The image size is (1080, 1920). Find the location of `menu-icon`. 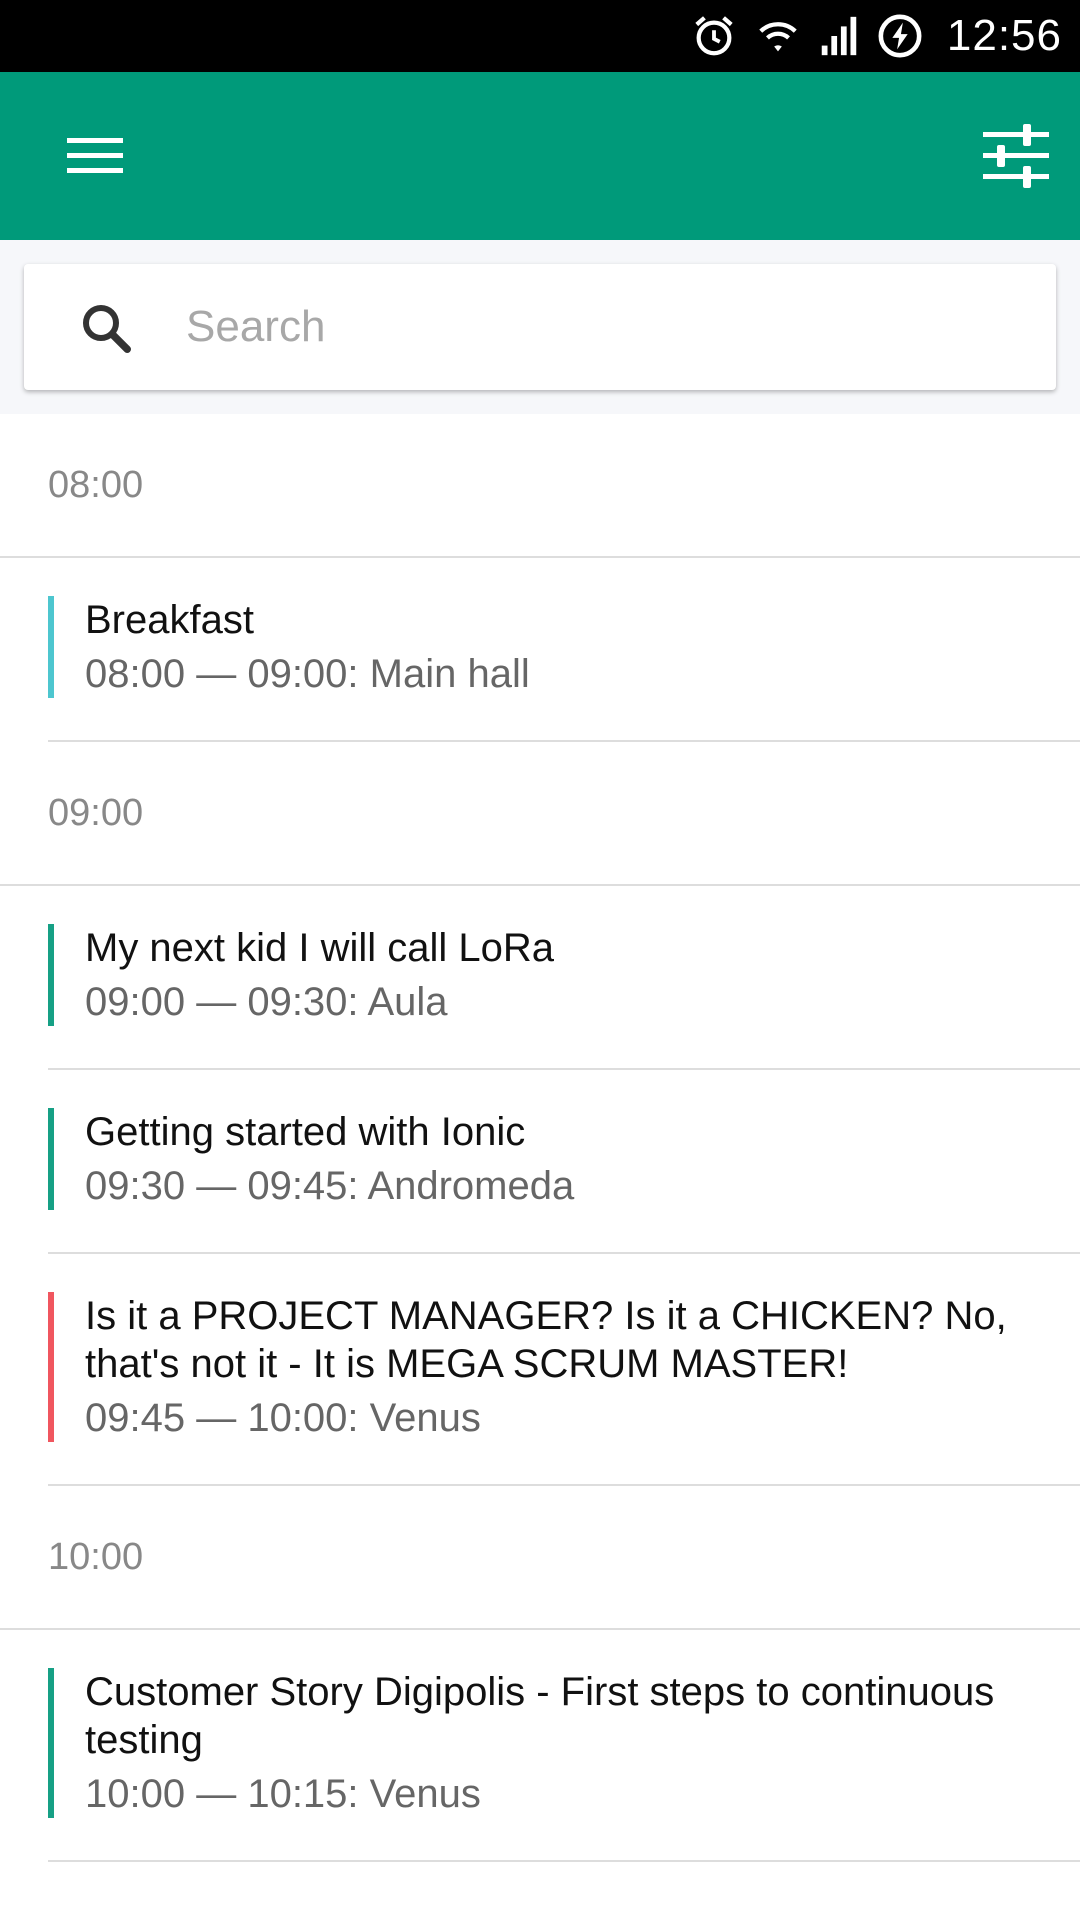

menu-icon is located at coordinates (95, 155).